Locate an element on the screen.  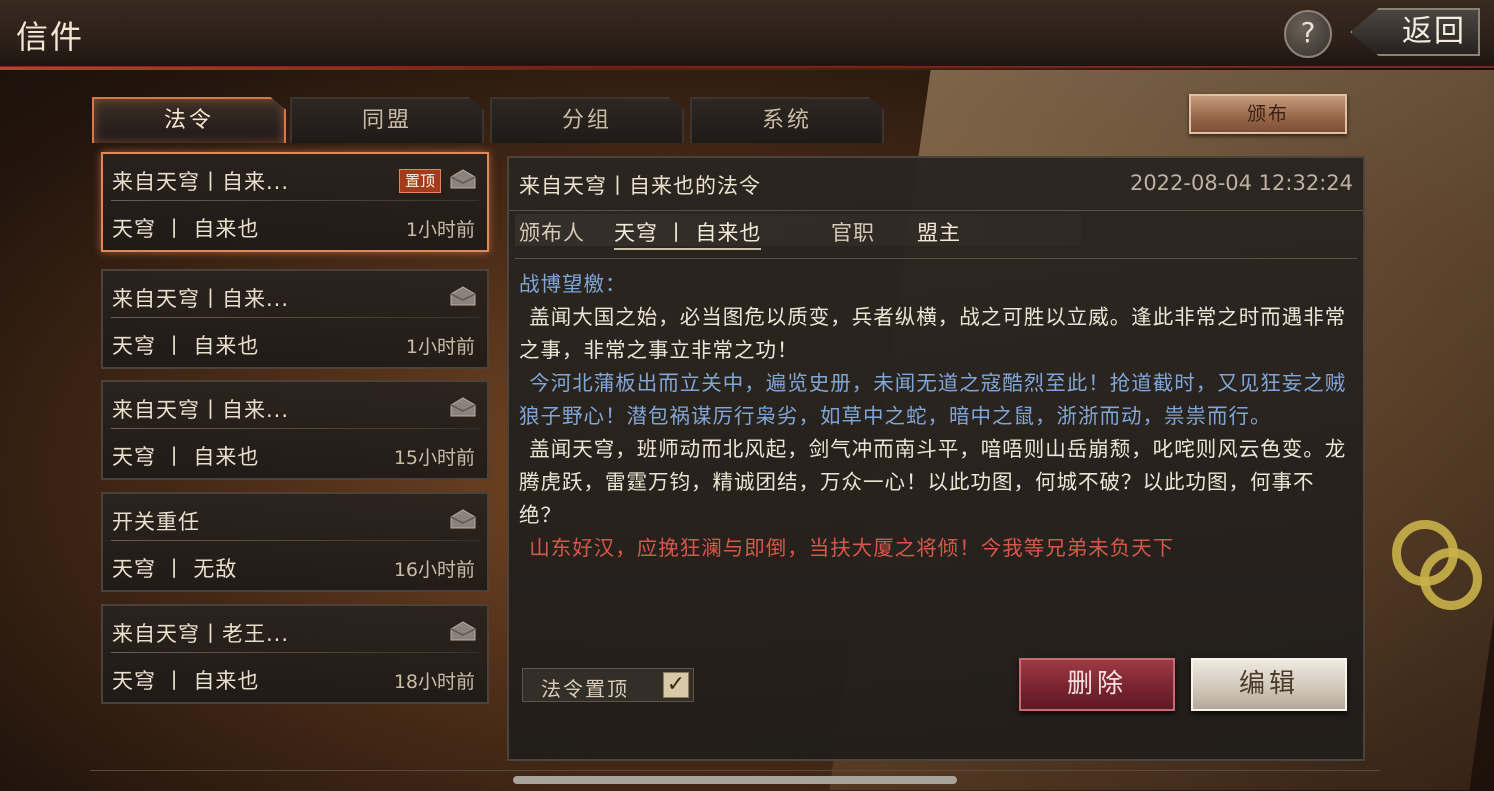
background-ring-decoration is located at coordinates (1451, 579).